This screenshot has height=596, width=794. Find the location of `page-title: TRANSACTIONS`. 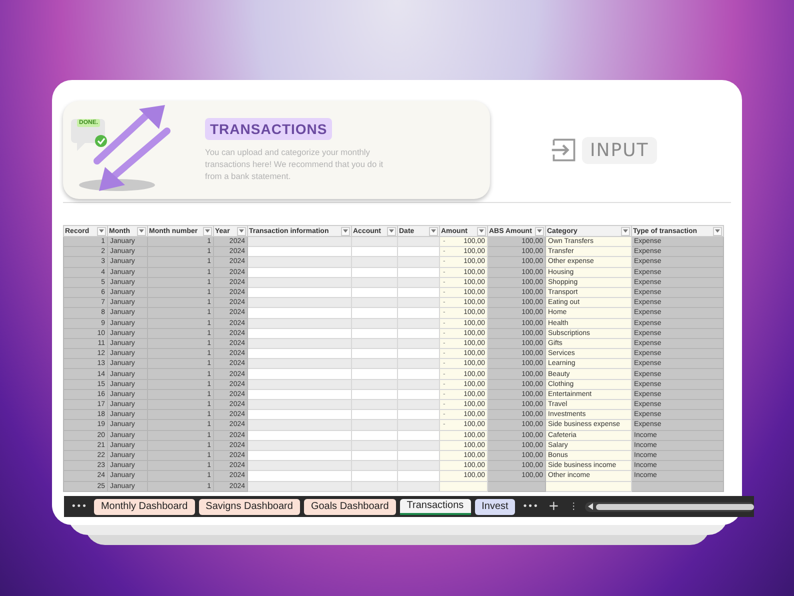

page-title: TRANSACTIONS is located at coordinates (268, 129).